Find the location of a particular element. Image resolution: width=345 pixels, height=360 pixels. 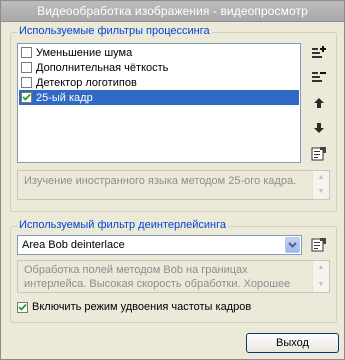

remove-filter-button is located at coordinates (319, 77).